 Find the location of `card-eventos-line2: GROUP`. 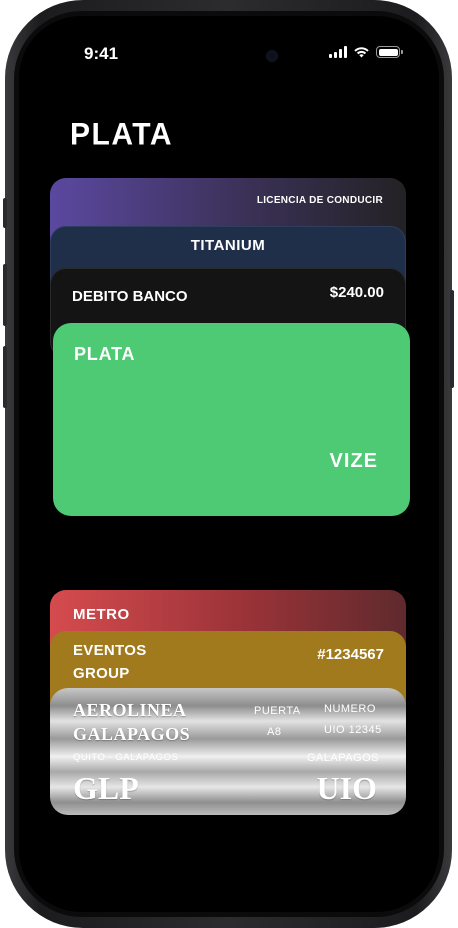

card-eventos-line2: GROUP is located at coordinates (101, 673).